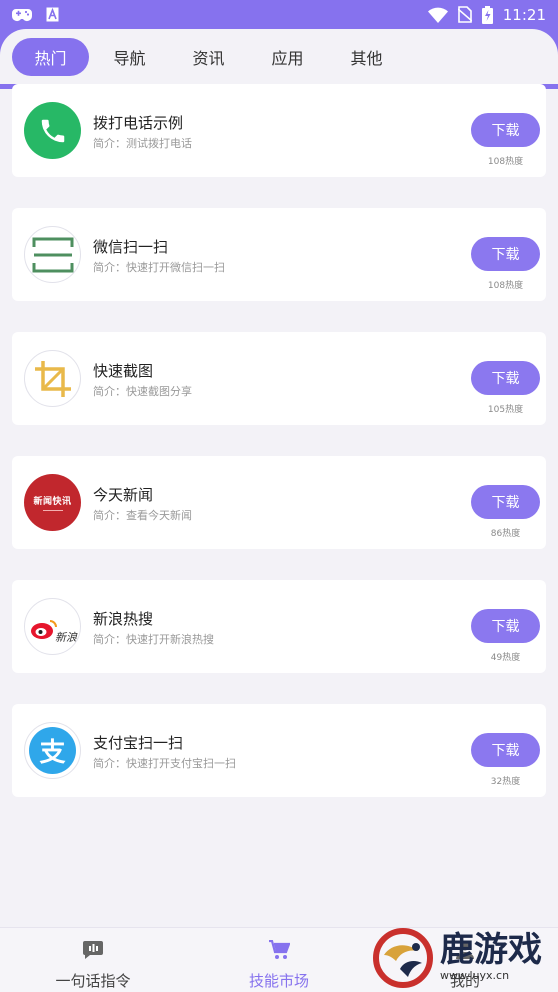  I want to click on no-sim-icon, so click(464, 14).